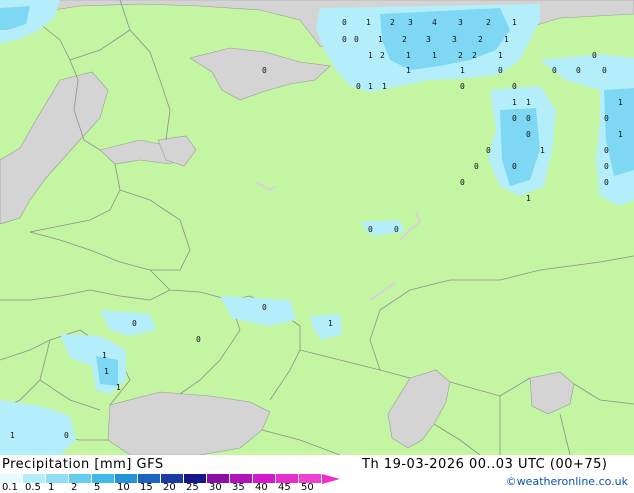  Describe the element at coordinates (485, 464) in the screenshot. I see `valid-time: Th 19-03-2026 00..03 UTC (00+75)` at that location.